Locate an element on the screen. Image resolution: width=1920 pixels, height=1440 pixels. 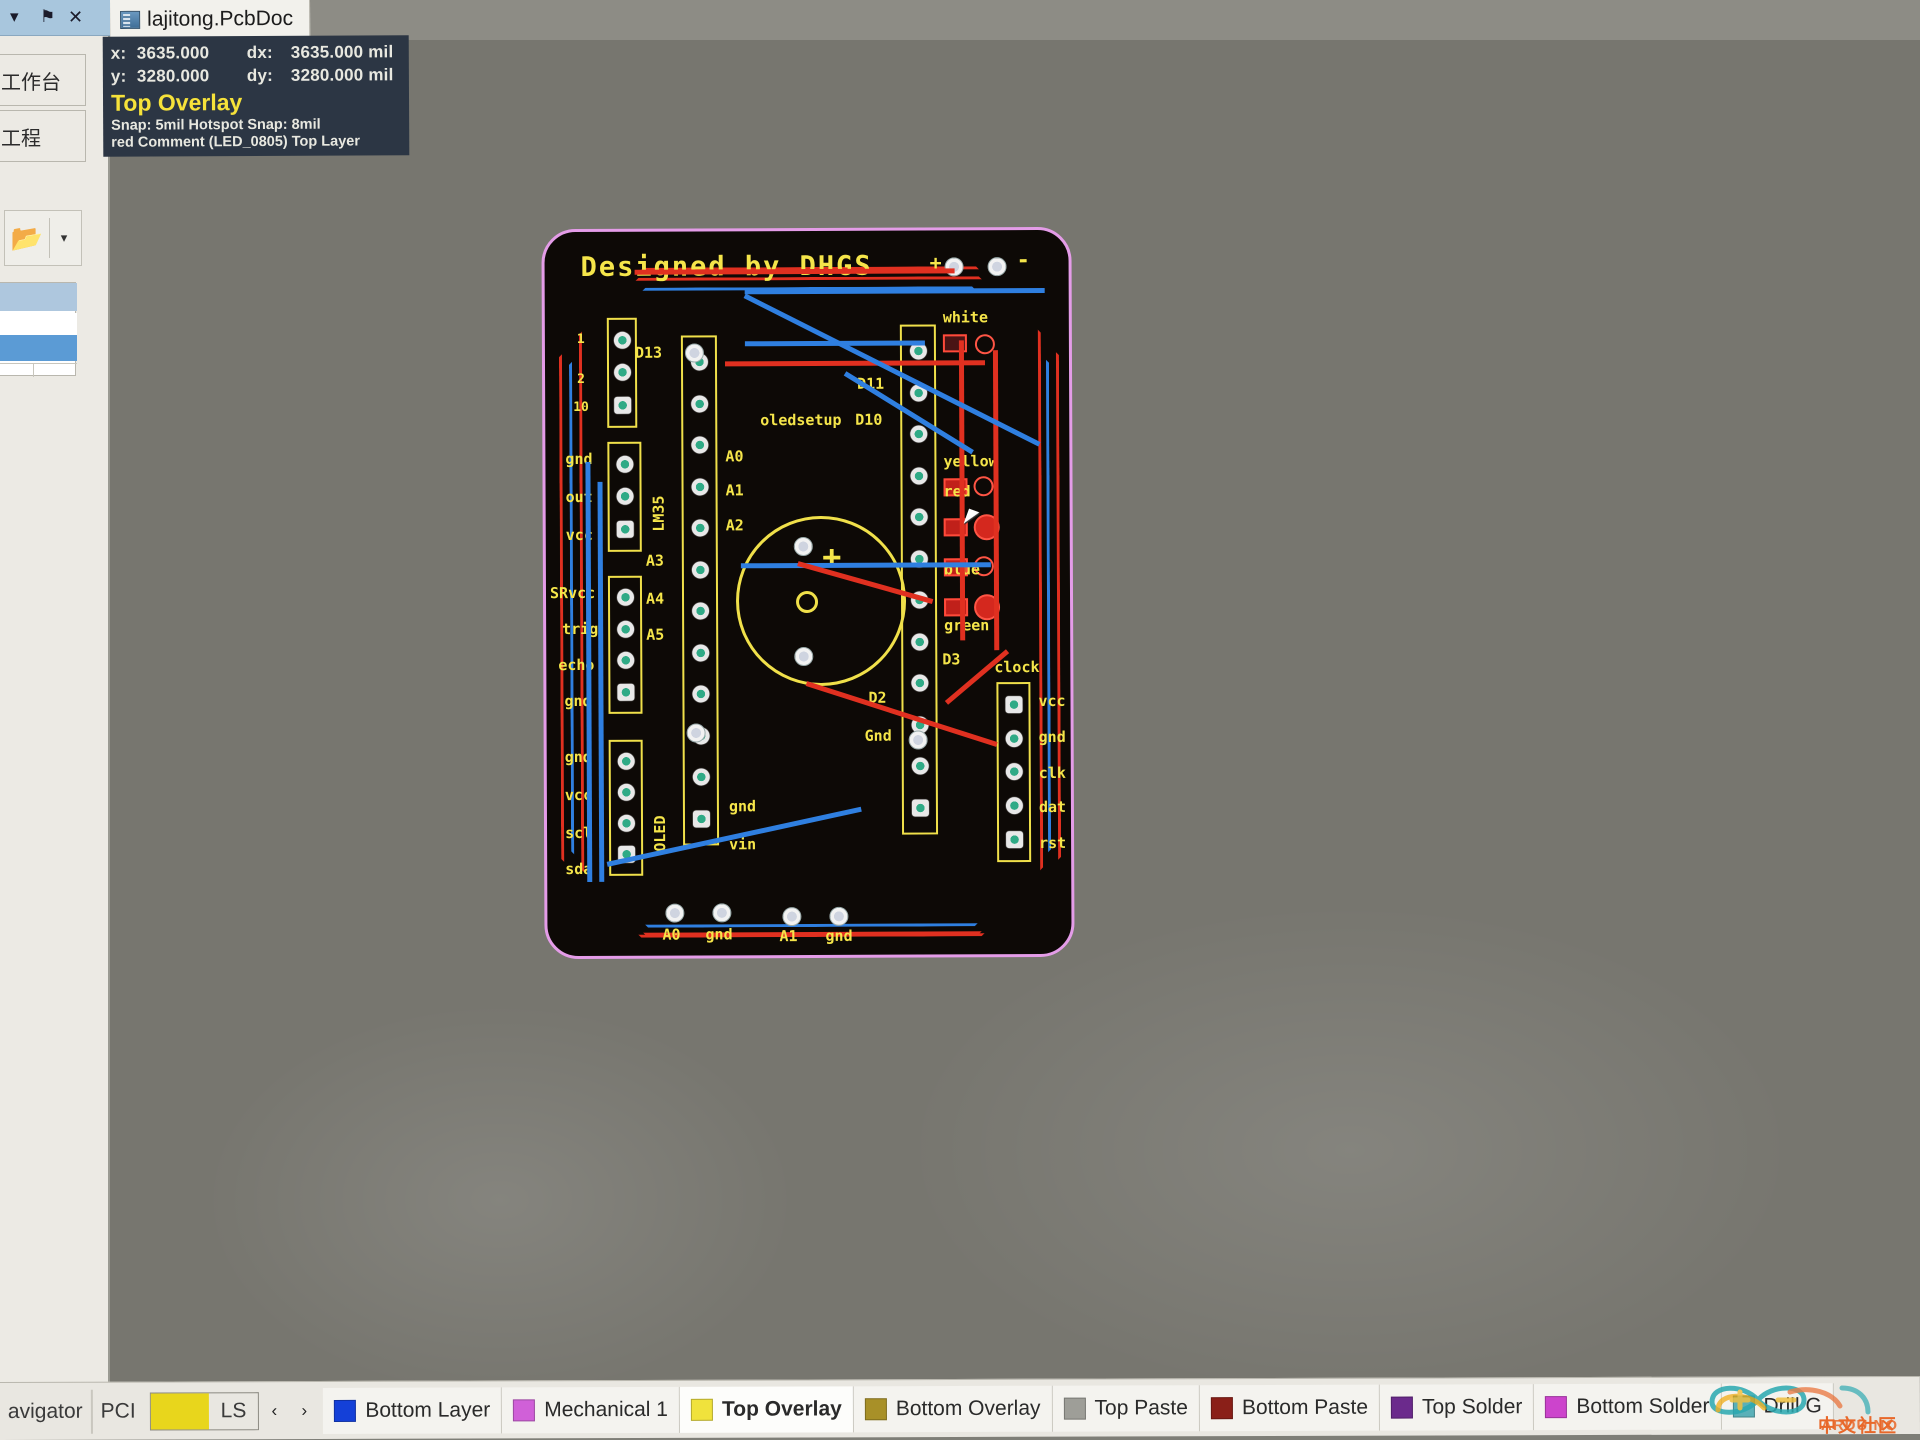
panel-section-workbench: 工作台 is located at coordinates (43, 80).